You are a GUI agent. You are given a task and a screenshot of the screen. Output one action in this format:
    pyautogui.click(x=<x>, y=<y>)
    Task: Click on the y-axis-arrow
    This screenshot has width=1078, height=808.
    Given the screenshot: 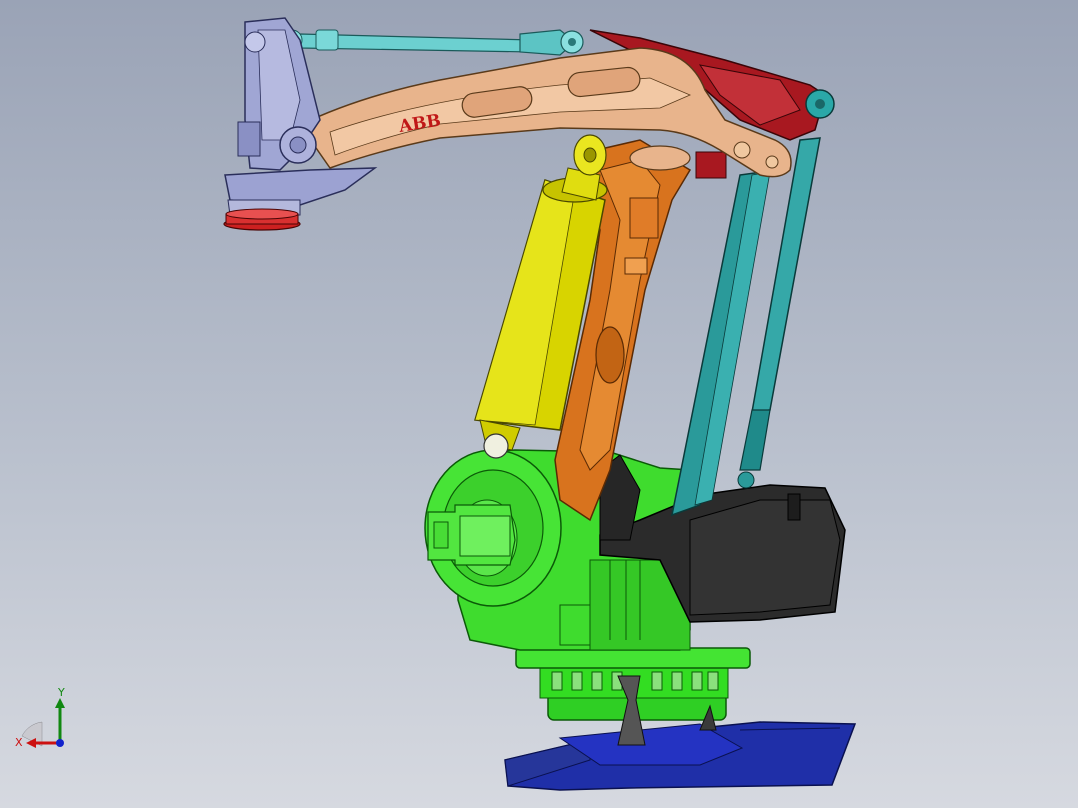 What is the action you would take?
    pyautogui.click(x=60, y=703)
    